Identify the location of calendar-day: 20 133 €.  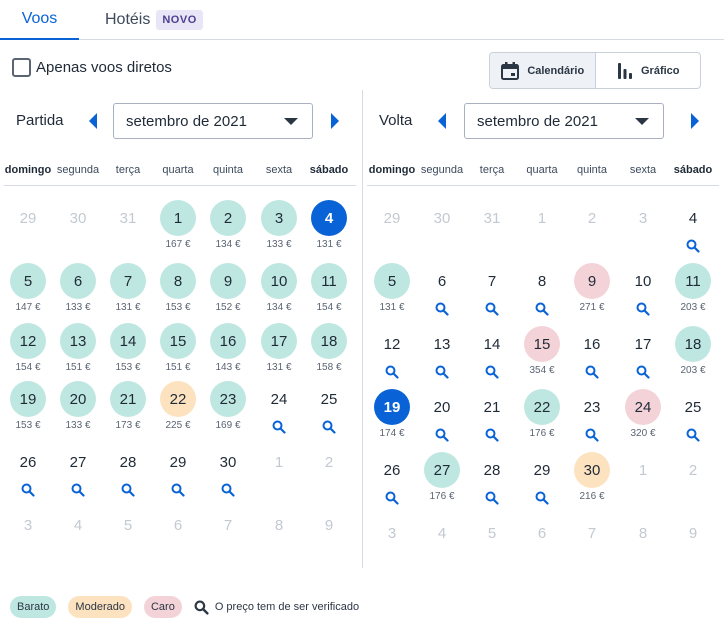
(78, 410).